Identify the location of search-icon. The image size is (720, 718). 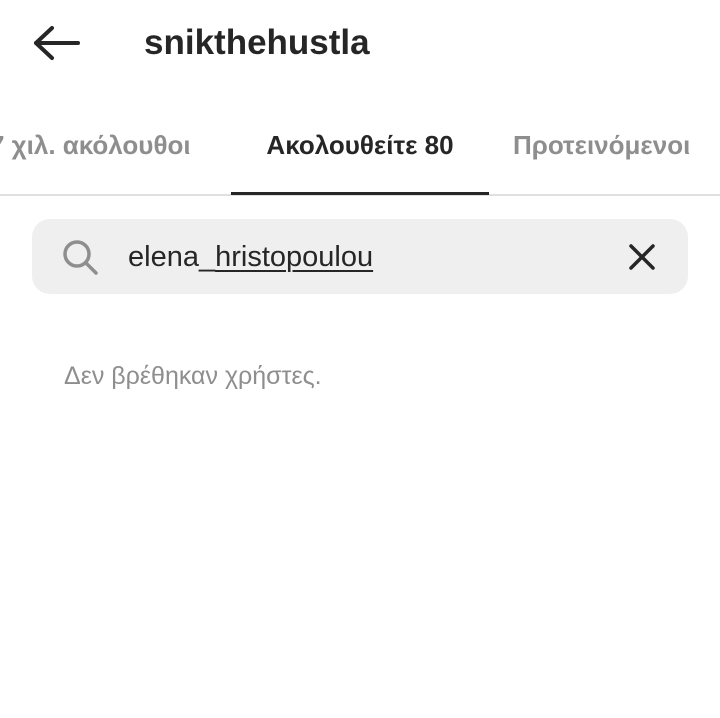
(80, 257).